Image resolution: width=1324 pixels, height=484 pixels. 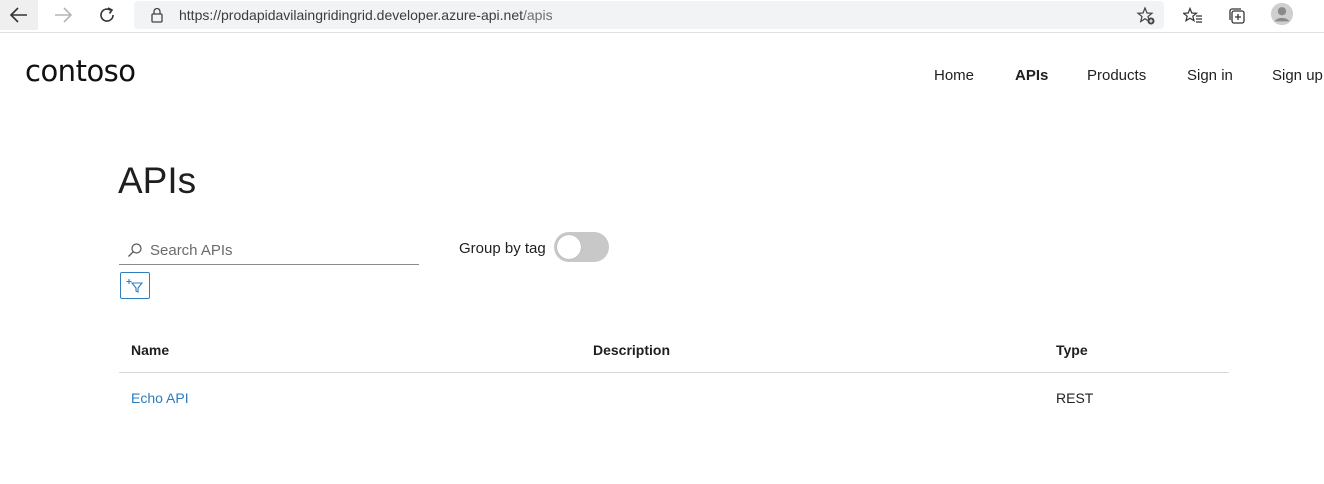 What do you see at coordinates (1193, 16) in the screenshot?
I see `favorites-icon` at bounding box center [1193, 16].